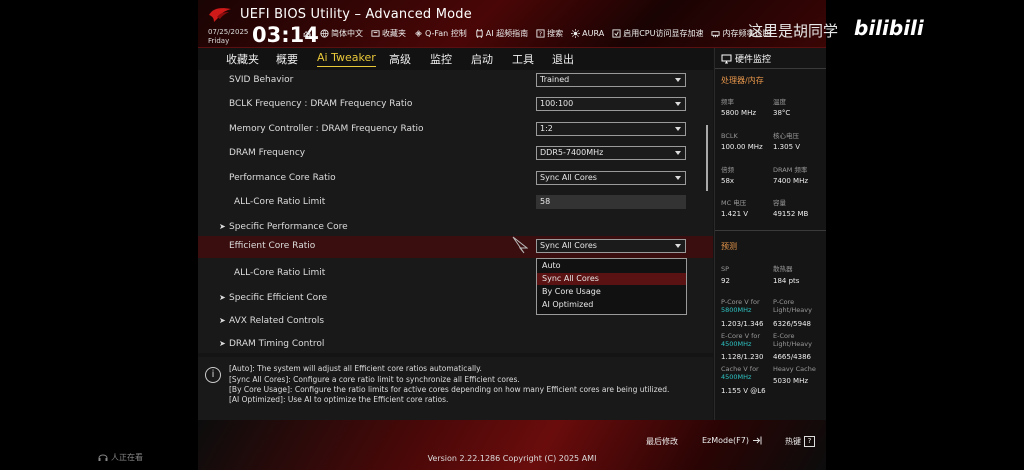 This screenshot has width=1024, height=470. I want to click on watermark-text: 这里是胡同学, so click(793, 31).